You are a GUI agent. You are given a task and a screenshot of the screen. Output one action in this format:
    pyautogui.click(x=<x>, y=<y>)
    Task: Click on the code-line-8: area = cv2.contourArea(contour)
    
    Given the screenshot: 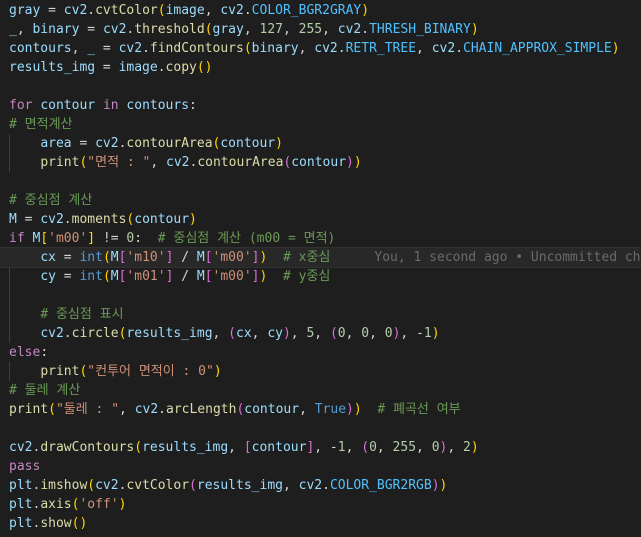 What is the action you would take?
    pyautogui.click(x=320, y=143)
    